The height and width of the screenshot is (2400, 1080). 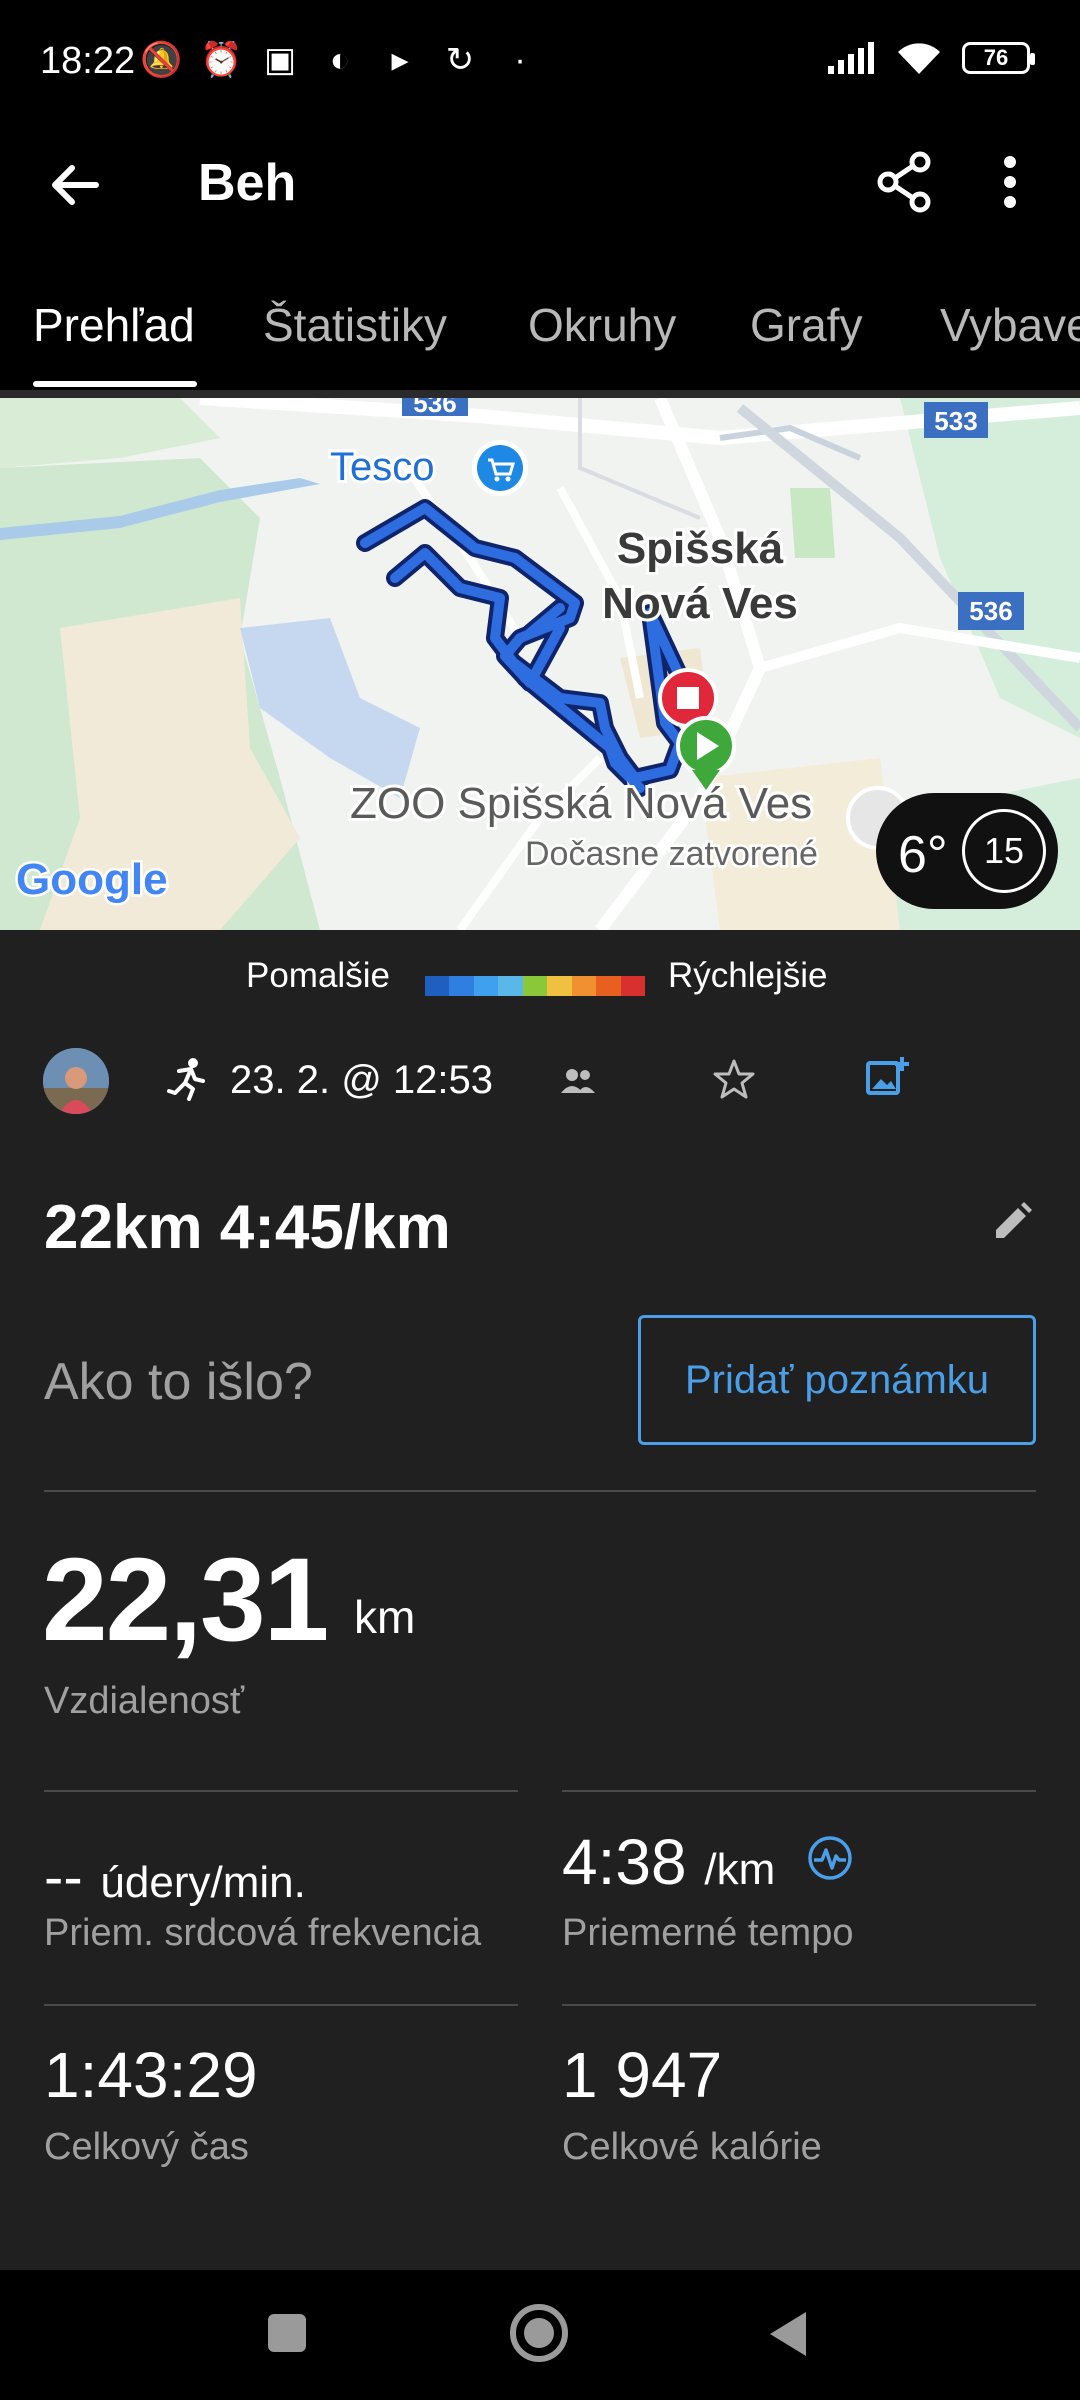 I want to click on avatar, so click(x=76, y=1081).